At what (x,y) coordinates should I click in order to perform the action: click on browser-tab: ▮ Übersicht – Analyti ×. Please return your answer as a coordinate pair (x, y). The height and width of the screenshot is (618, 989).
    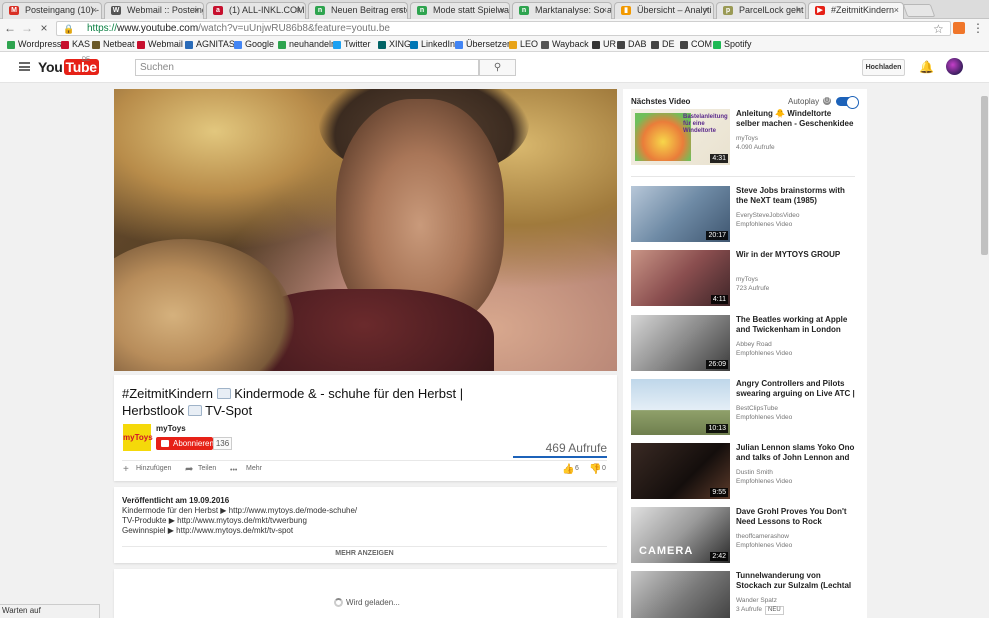
    Looking at the image, I should click on (664, 10).